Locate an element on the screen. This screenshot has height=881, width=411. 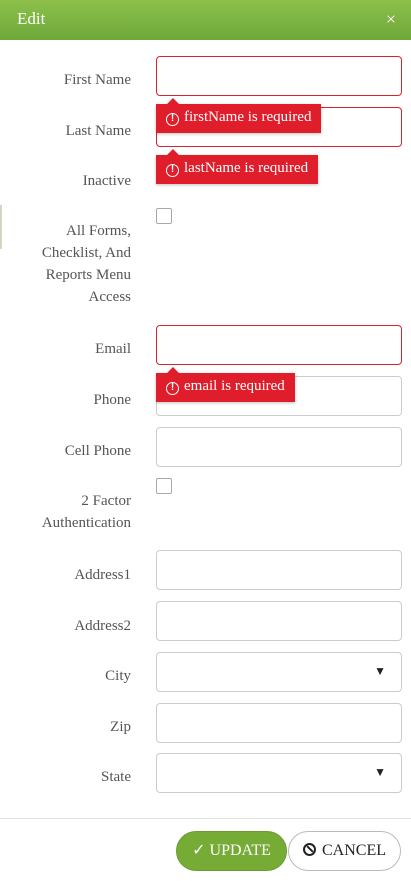
email-input is located at coordinates (279, 345).